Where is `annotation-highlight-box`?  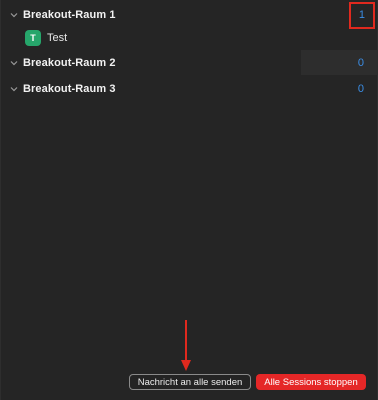 annotation-highlight-box is located at coordinates (362, 15).